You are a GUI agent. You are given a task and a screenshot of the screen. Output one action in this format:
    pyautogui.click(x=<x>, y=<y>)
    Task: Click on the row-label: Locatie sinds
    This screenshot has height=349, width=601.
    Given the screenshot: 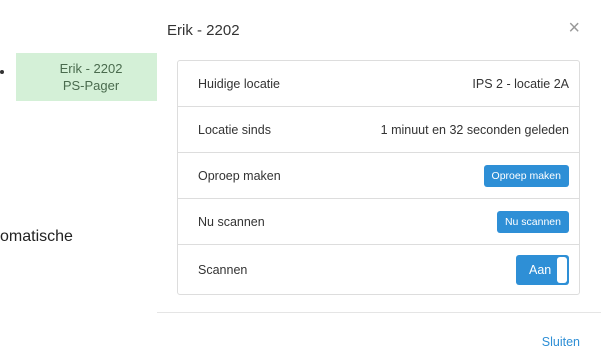 What is the action you would take?
    pyautogui.click(x=234, y=129)
    